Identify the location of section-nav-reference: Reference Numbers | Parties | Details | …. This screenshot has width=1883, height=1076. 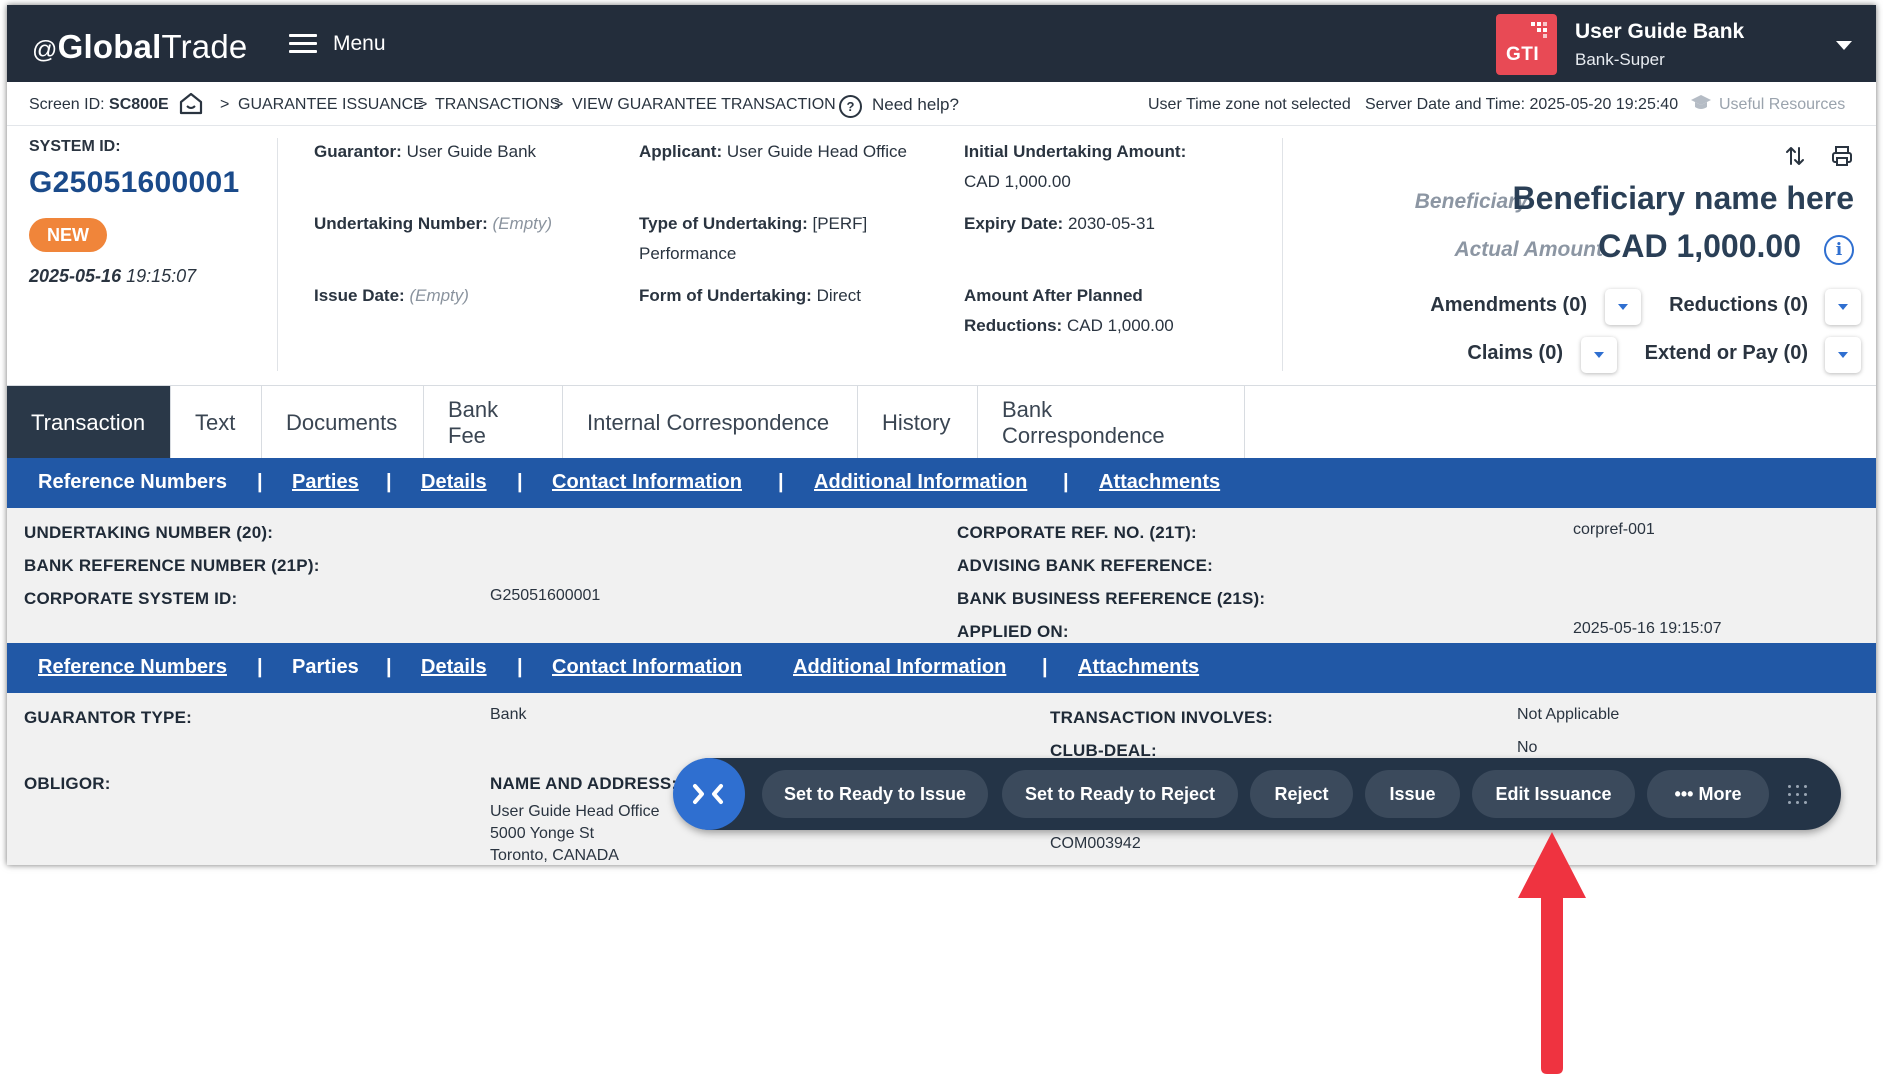
(941, 483).